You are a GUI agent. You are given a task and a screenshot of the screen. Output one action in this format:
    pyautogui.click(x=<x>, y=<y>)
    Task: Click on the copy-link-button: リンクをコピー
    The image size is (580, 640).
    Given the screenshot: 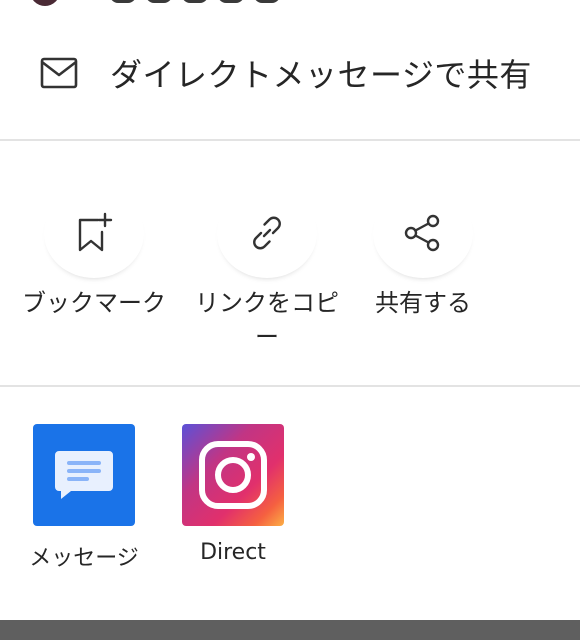 What is the action you would take?
    pyautogui.click(x=267, y=271)
    